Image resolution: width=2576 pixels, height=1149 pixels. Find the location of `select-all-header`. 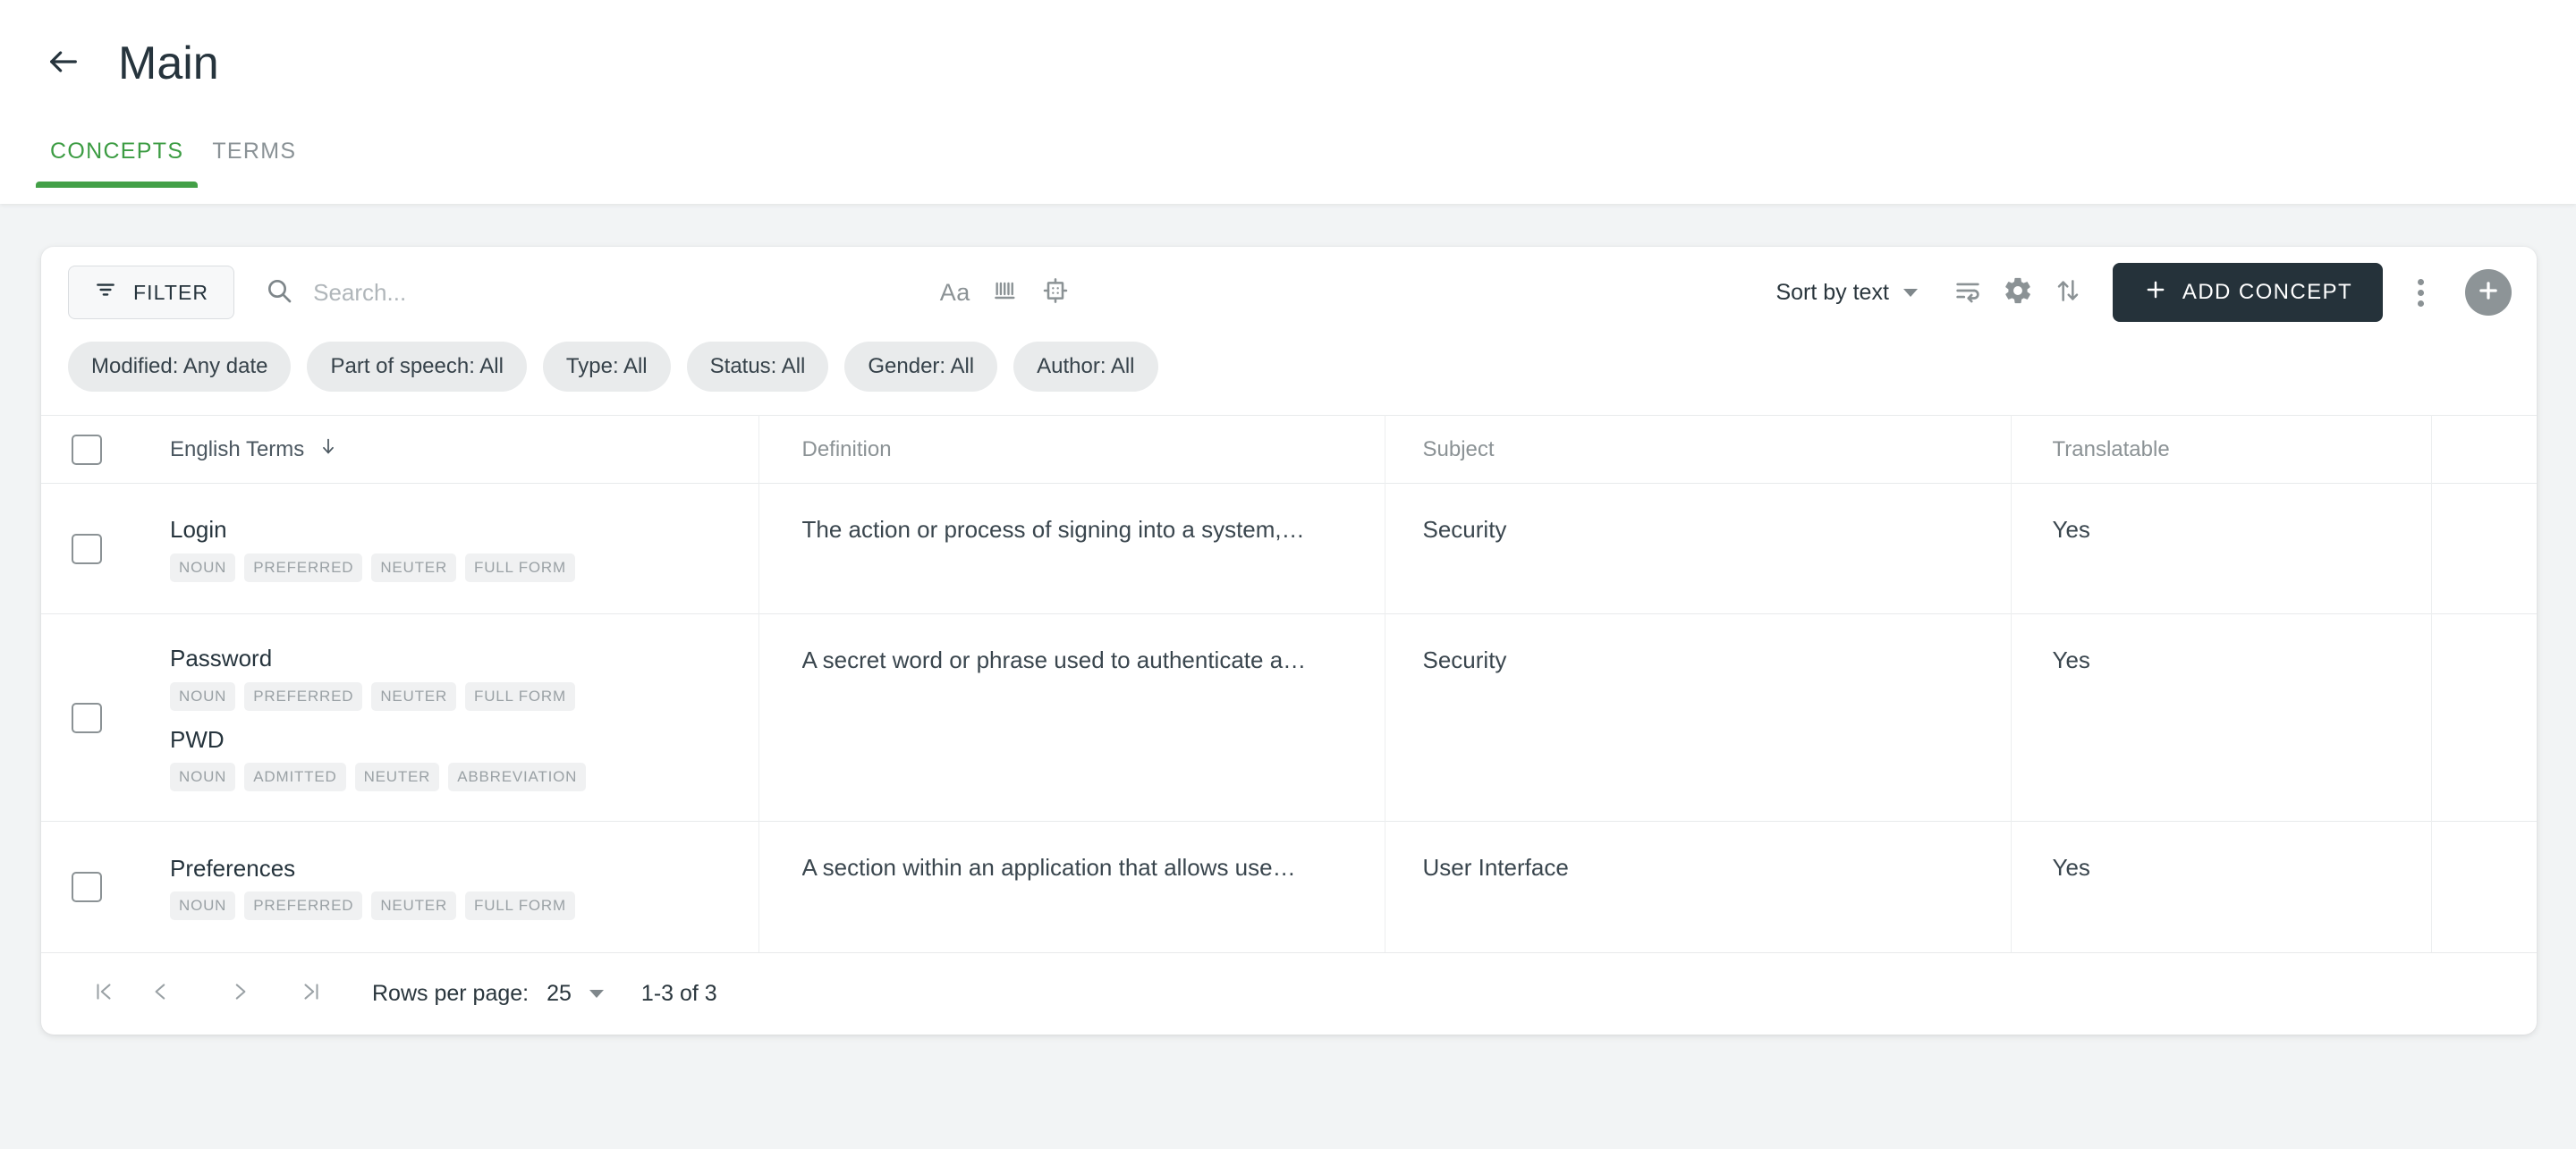

select-all-header is located at coordinates (91, 449).